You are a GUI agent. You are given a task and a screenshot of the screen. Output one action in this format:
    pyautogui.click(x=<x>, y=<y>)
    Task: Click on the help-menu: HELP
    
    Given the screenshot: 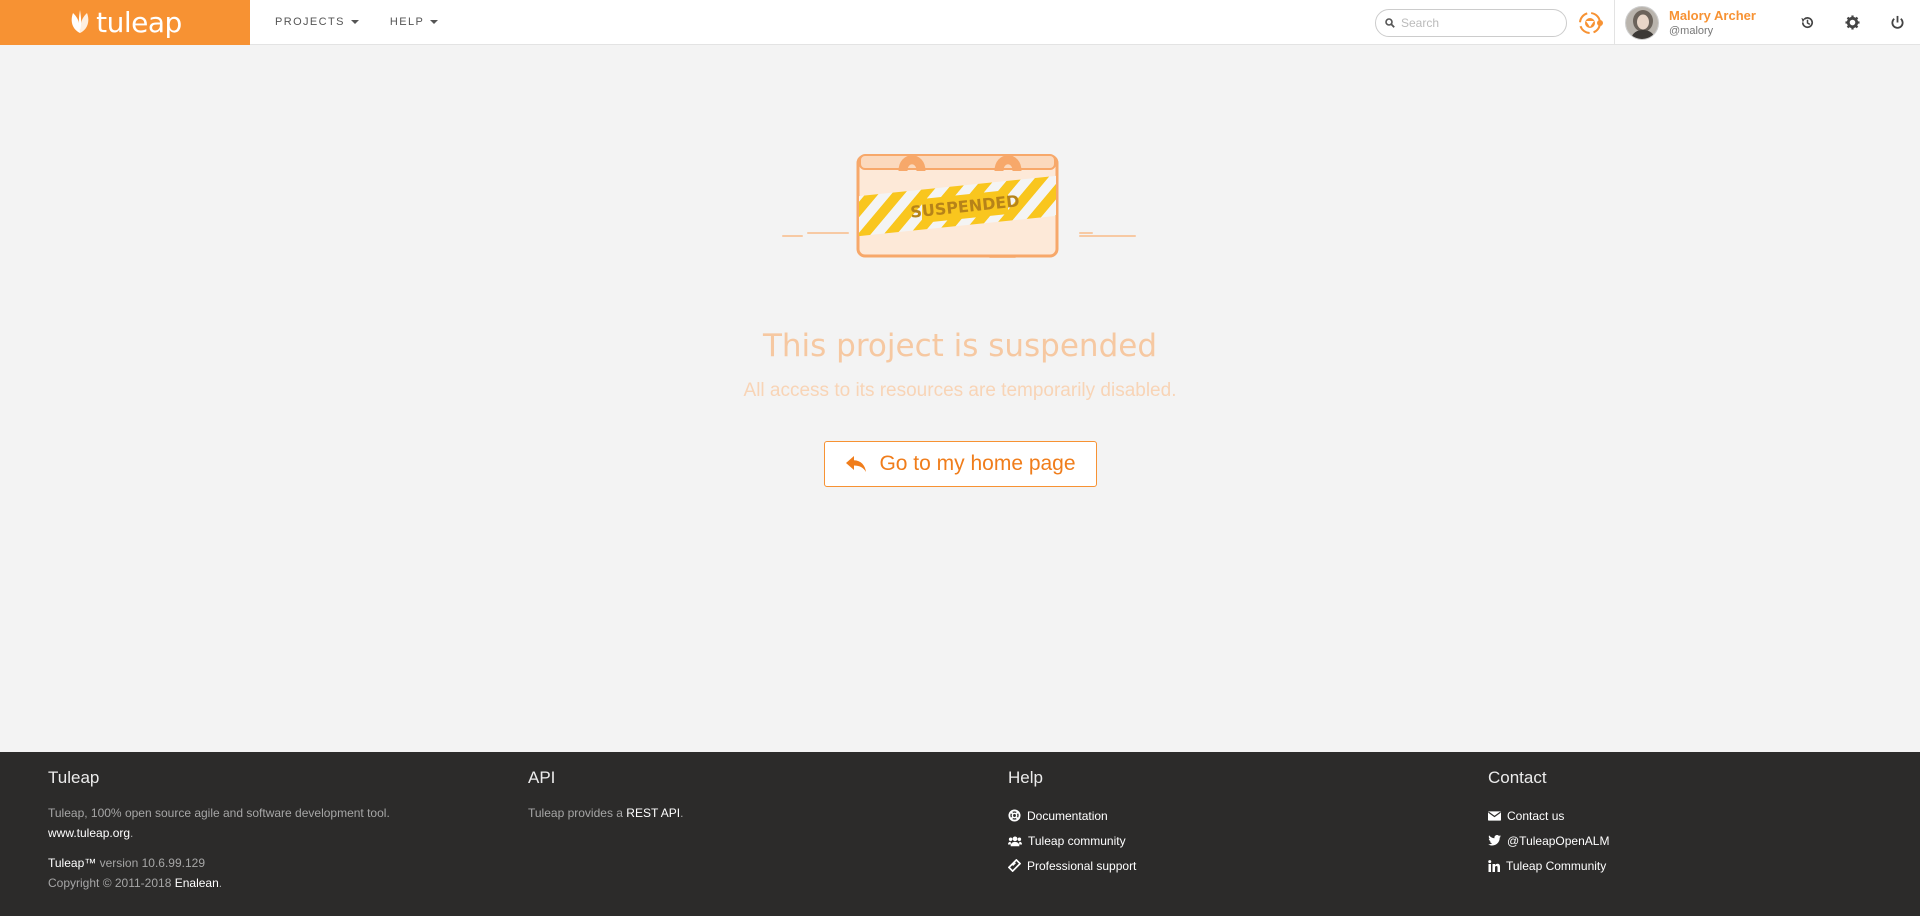 What is the action you would take?
    pyautogui.click(x=414, y=22)
    